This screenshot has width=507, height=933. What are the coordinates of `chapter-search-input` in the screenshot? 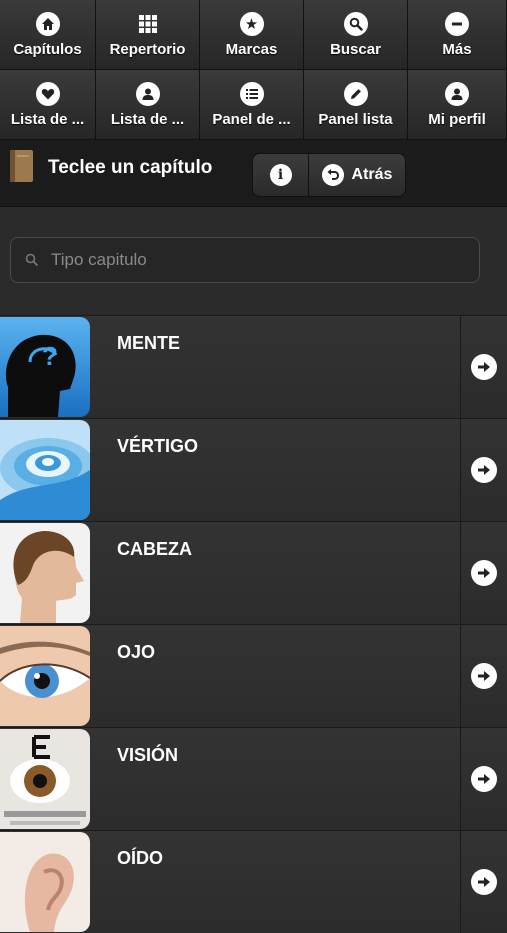 It's located at (264, 260).